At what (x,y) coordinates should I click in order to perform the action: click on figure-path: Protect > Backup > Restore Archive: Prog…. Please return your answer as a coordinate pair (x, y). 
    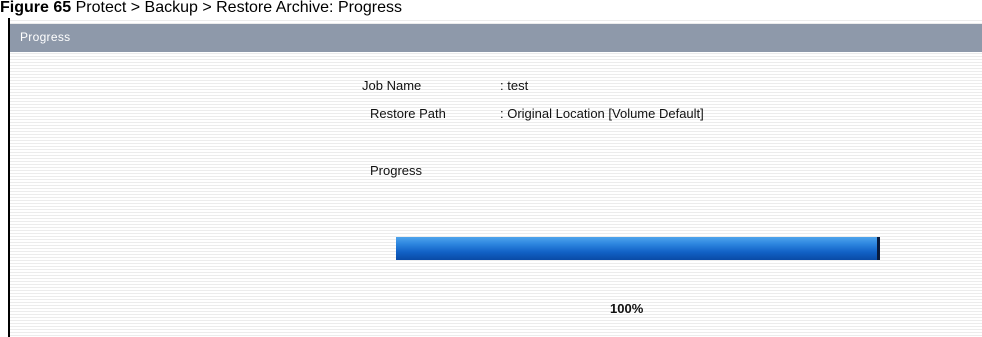
    Looking at the image, I should click on (238, 8).